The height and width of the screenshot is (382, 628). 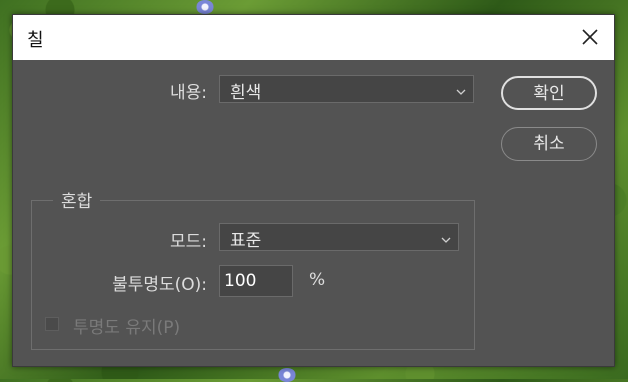 What do you see at coordinates (339, 237) in the screenshot?
I see `mode-select: 표준` at bounding box center [339, 237].